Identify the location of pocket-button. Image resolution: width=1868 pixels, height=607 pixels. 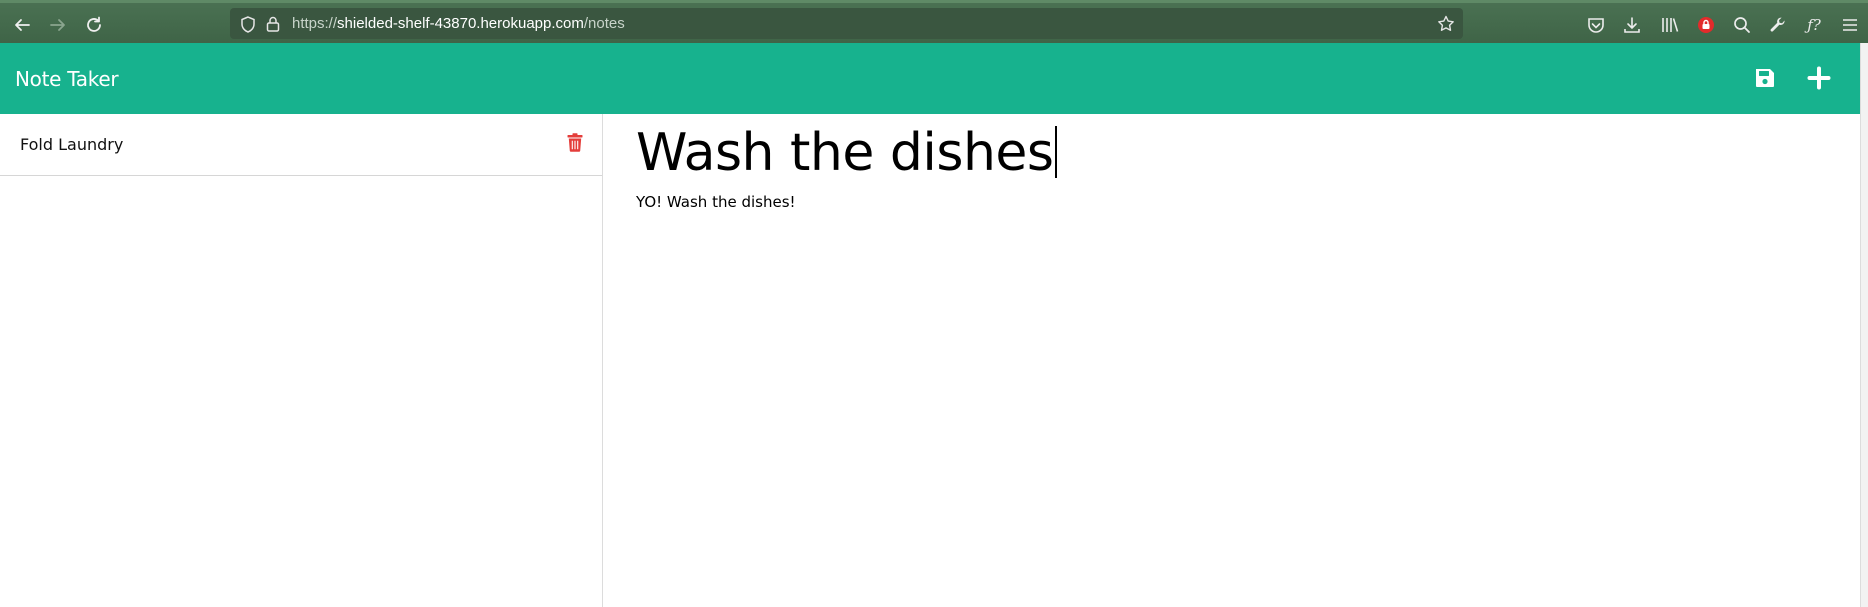
(1596, 25).